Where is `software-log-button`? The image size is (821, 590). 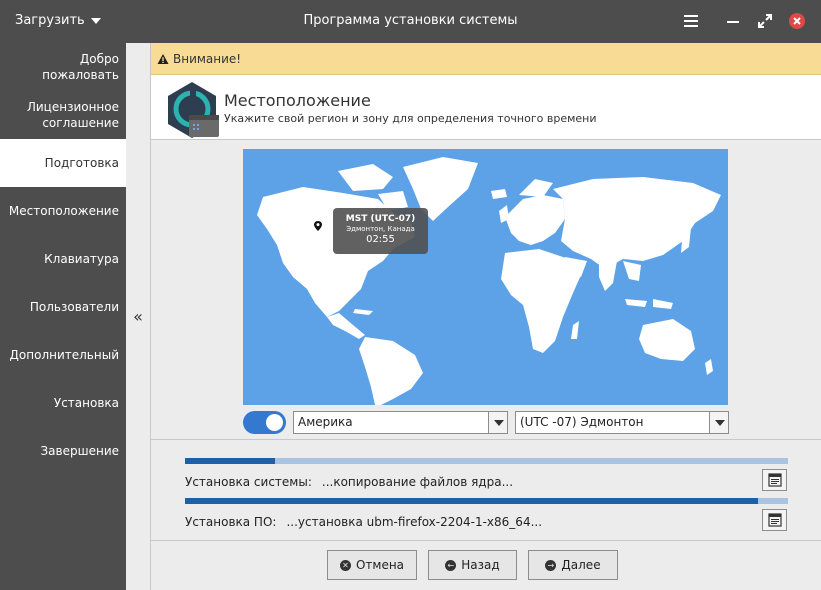 software-log-button is located at coordinates (774, 520).